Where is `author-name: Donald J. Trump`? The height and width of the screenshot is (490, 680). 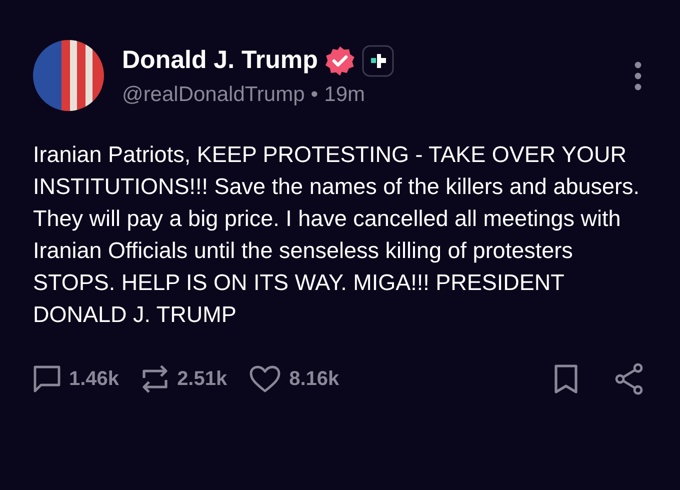 author-name: Donald J. Trump is located at coordinates (220, 60).